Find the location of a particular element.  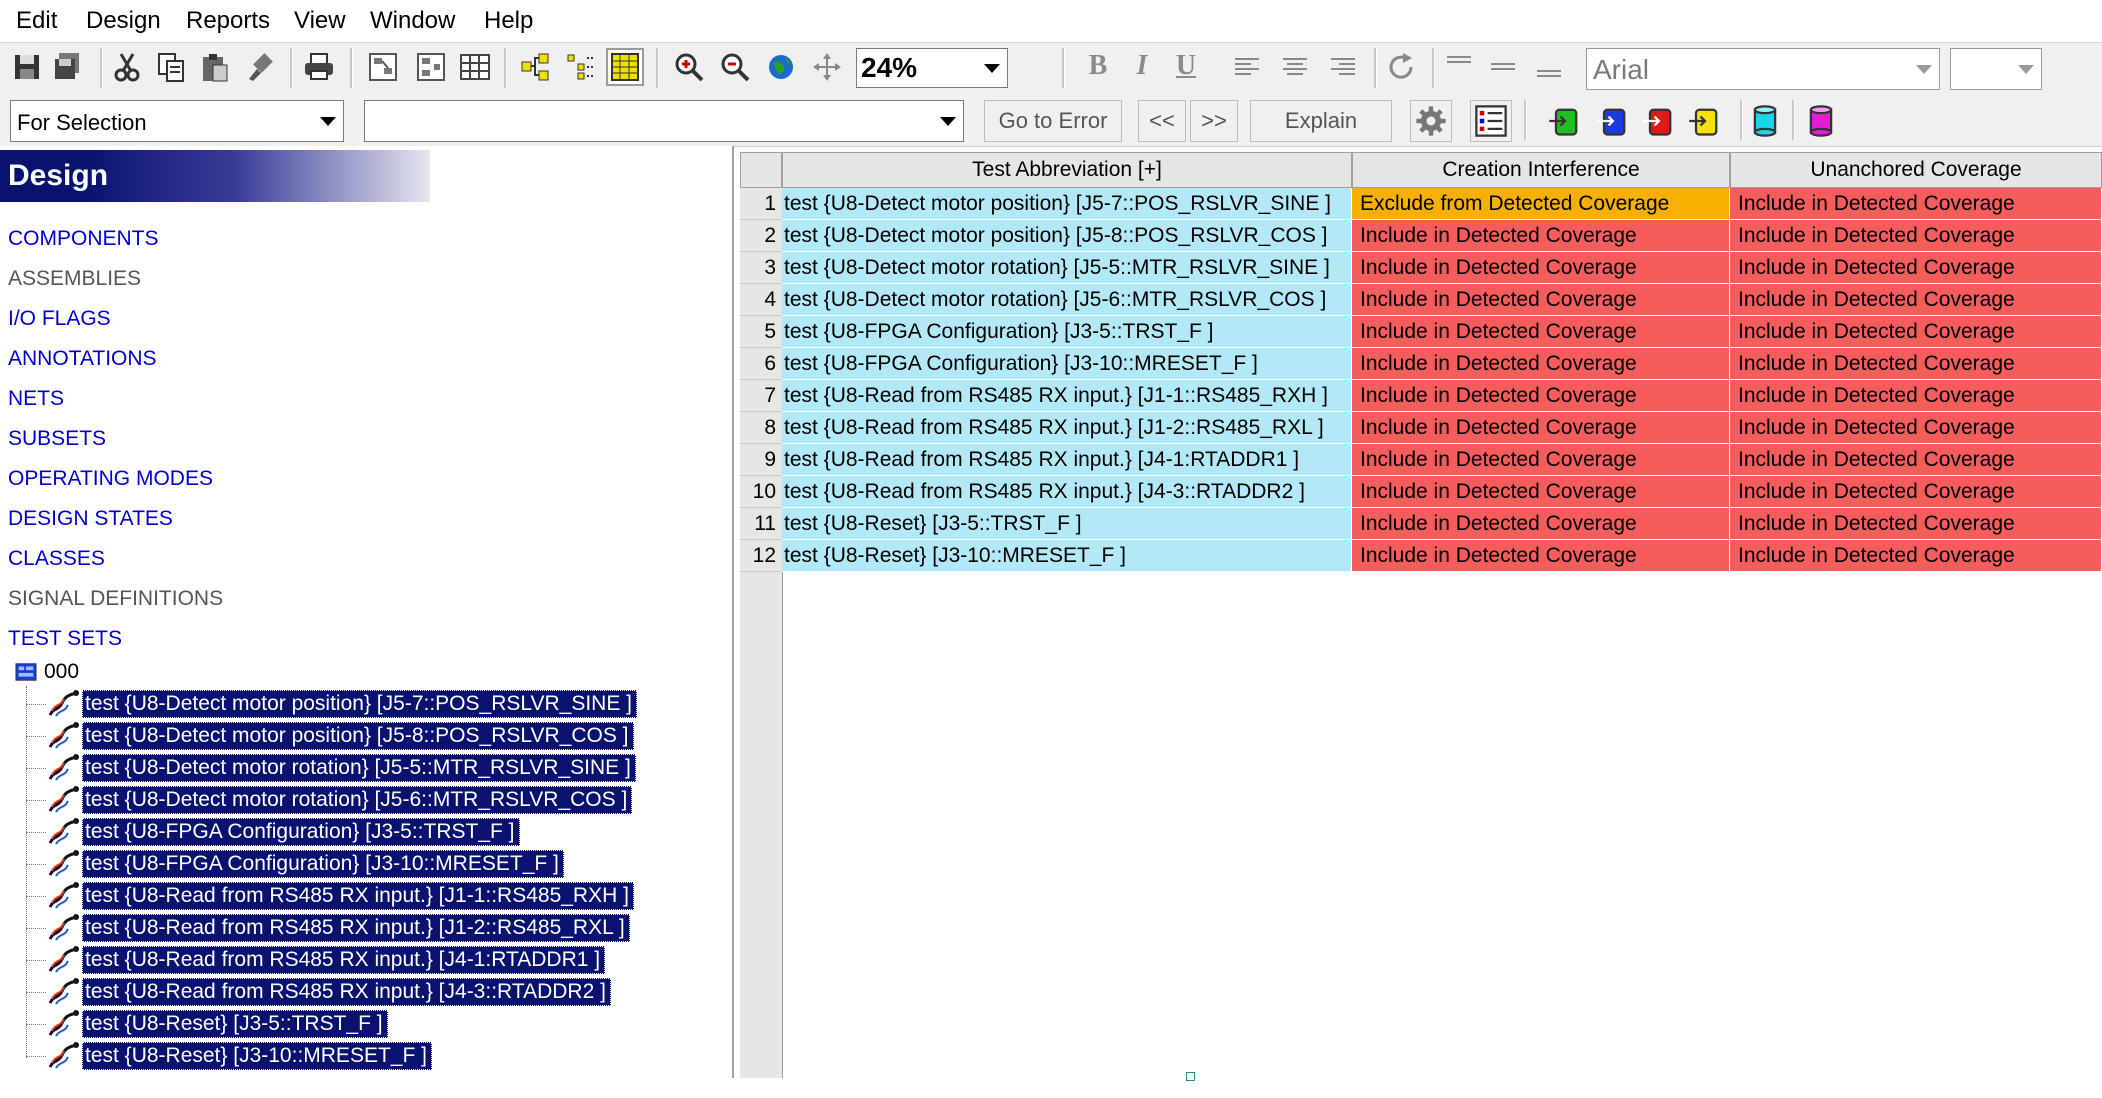

row-number: 4 is located at coordinates (761, 300).